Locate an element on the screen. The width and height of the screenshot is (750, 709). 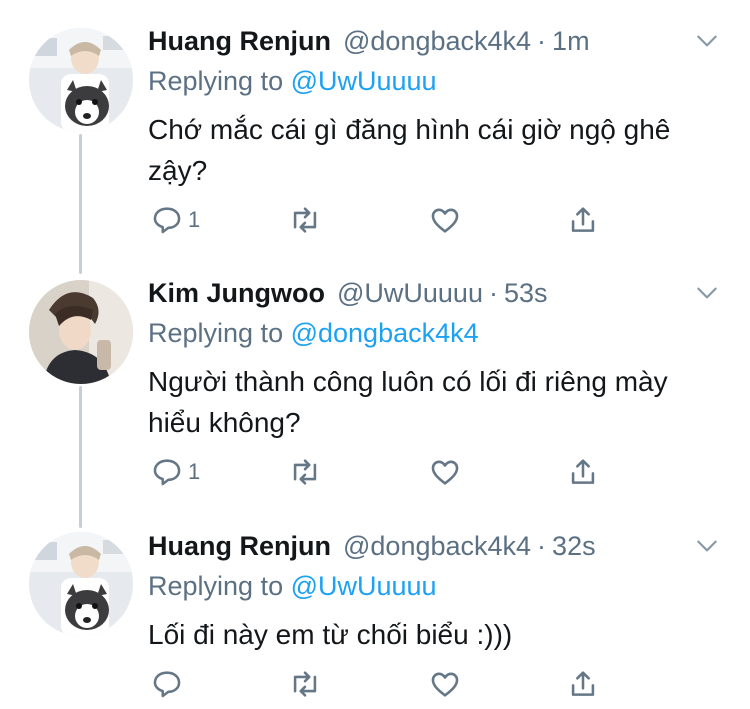
display-name: Kim Jungwoo is located at coordinates (236, 293).